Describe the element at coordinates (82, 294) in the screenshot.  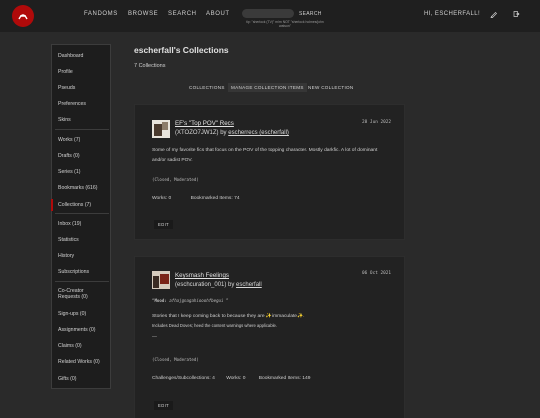
I see `sidebar-item-co-creator-requests: Co-Creator Requests (0)` at that location.